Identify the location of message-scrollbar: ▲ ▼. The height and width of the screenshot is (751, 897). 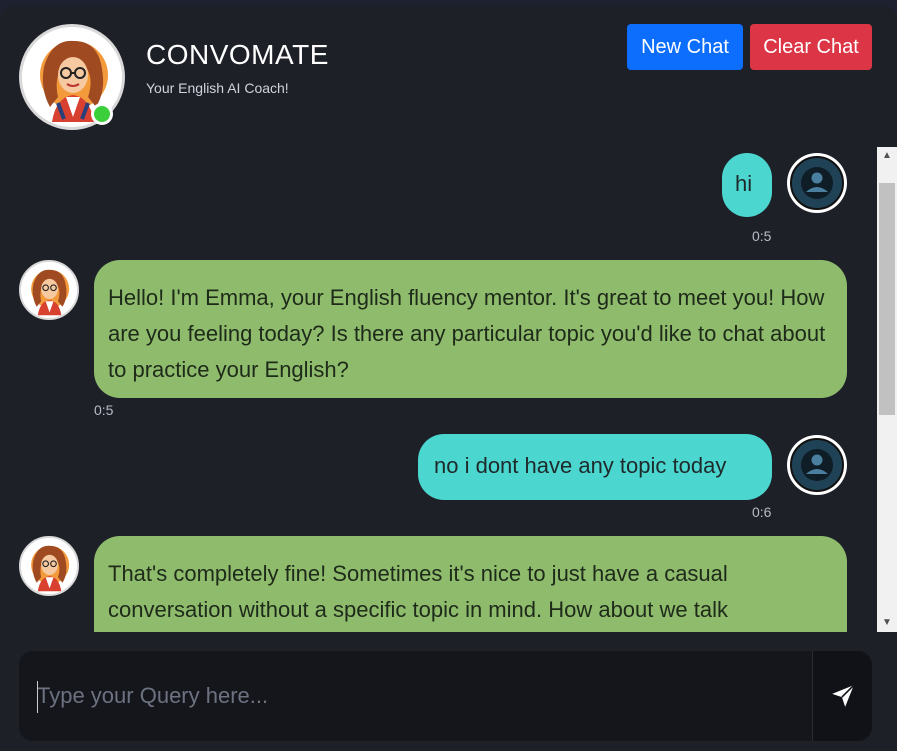
(887, 389).